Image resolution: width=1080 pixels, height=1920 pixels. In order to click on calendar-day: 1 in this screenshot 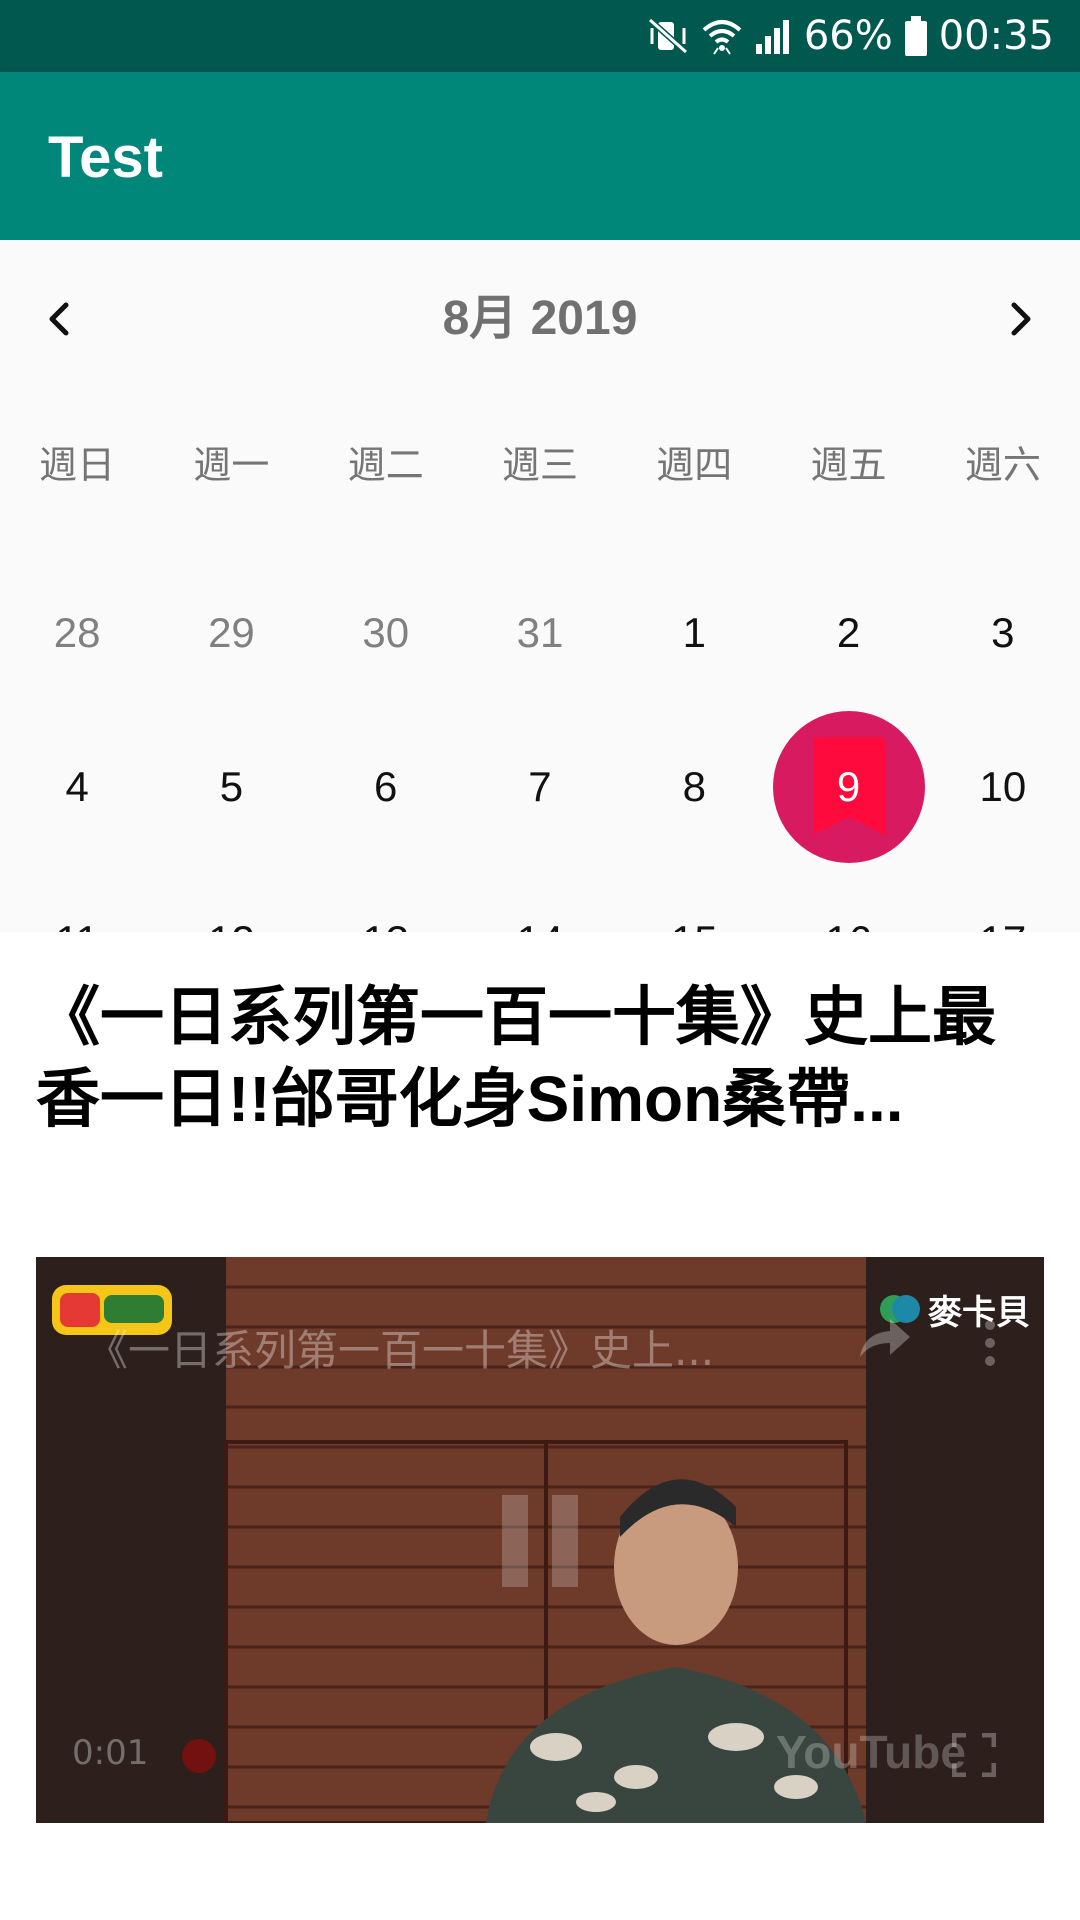, I will do `click(694, 633)`.